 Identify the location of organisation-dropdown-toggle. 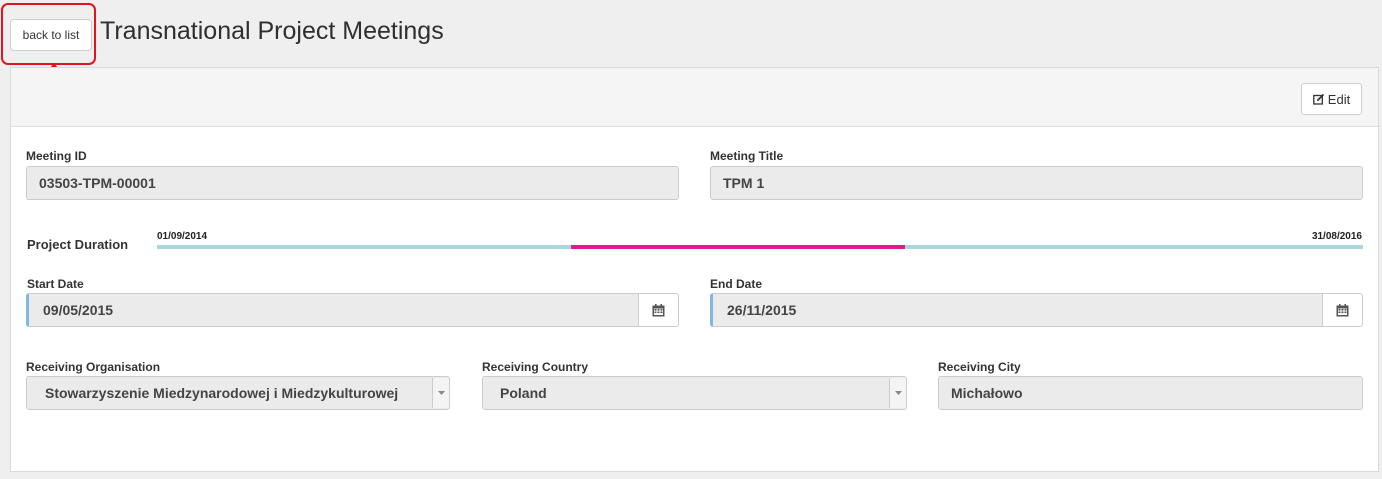
(440, 393).